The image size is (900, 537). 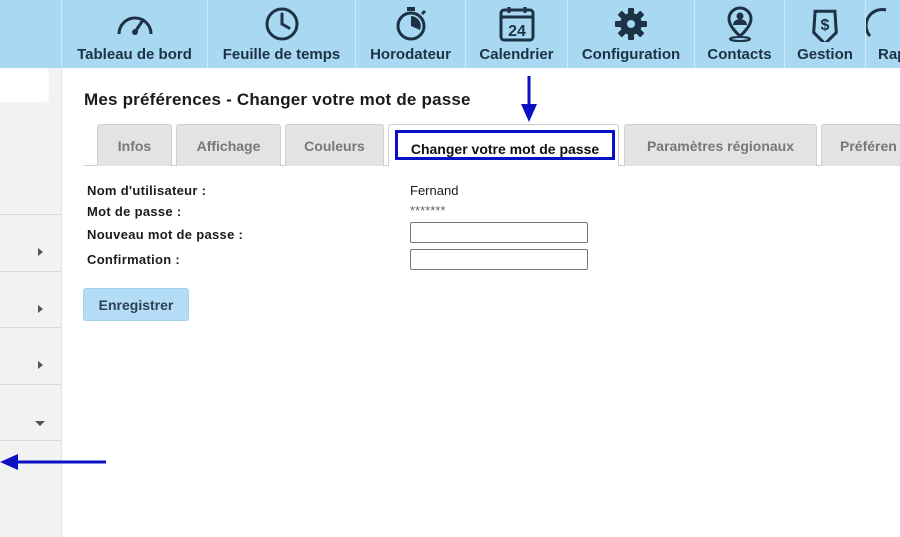 I want to click on clock-icon, so click(x=281, y=24).